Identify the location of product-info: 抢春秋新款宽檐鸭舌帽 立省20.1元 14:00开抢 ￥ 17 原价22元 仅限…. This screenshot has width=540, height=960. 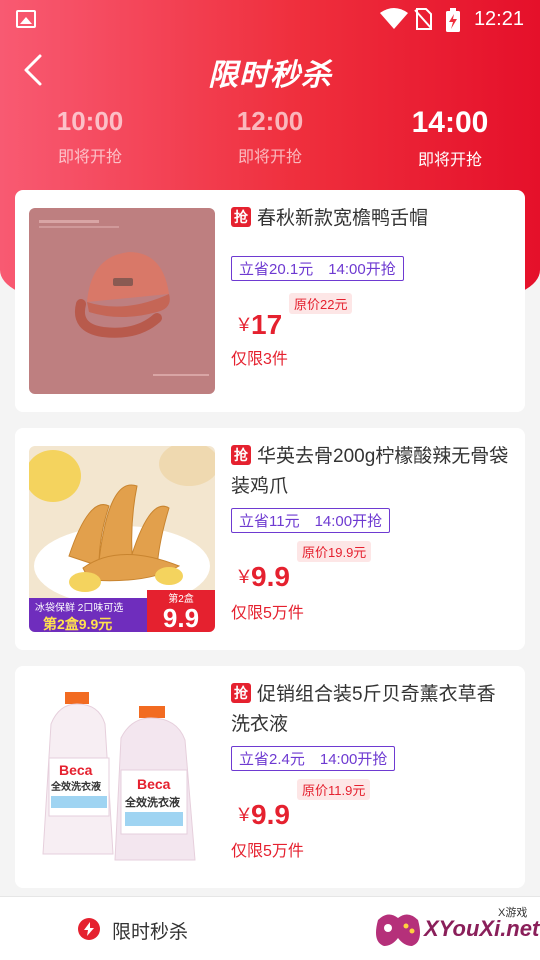
(372, 286).